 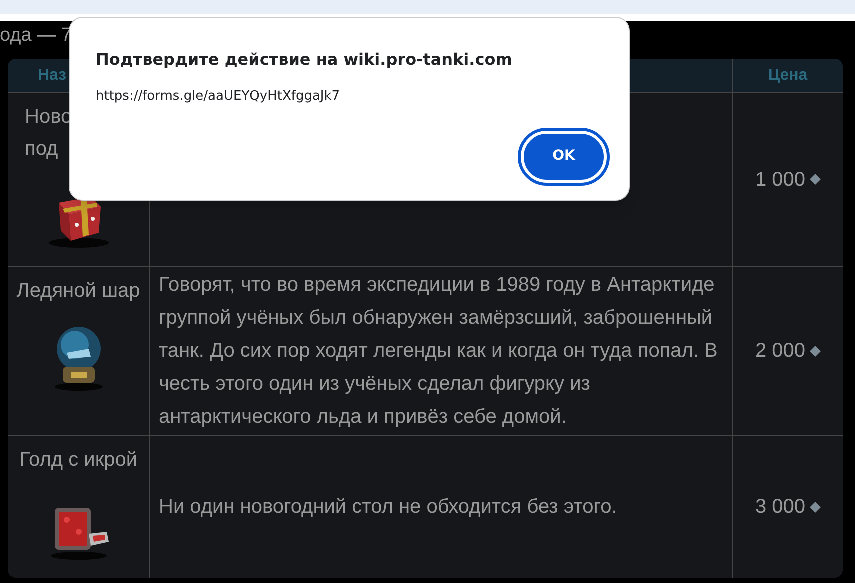 I want to click on item-price: 3 000, so click(x=788, y=507).